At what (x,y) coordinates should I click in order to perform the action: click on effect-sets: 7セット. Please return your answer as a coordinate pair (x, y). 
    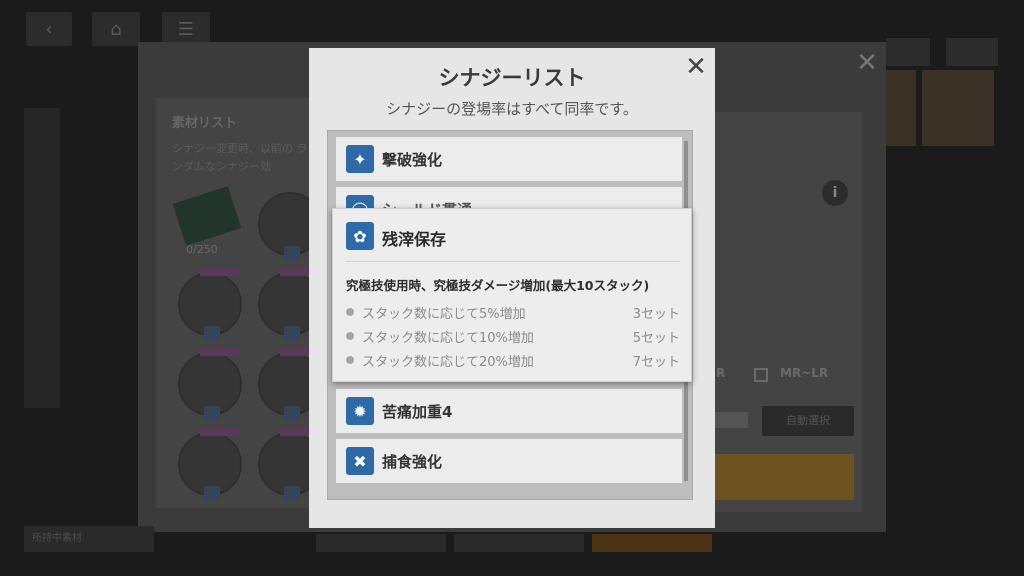
    Looking at the image, I should click on (656, 362).